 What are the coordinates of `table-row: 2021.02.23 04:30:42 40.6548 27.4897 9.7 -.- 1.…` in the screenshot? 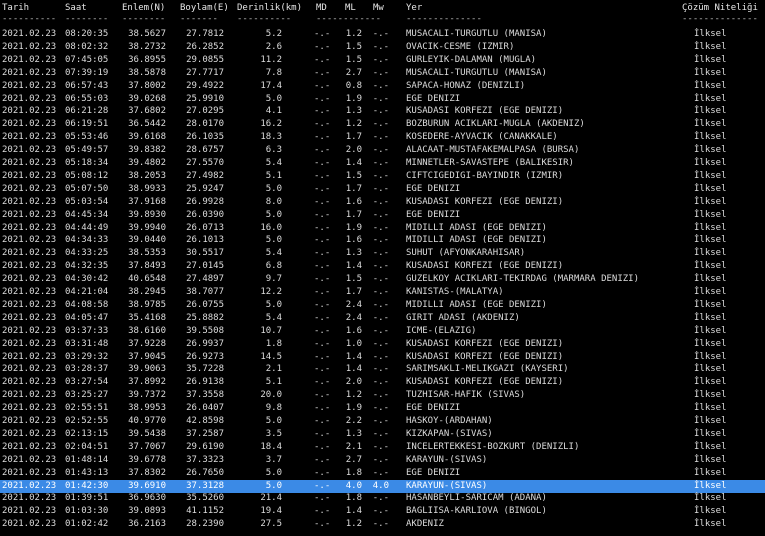 It's located at (382, 279).